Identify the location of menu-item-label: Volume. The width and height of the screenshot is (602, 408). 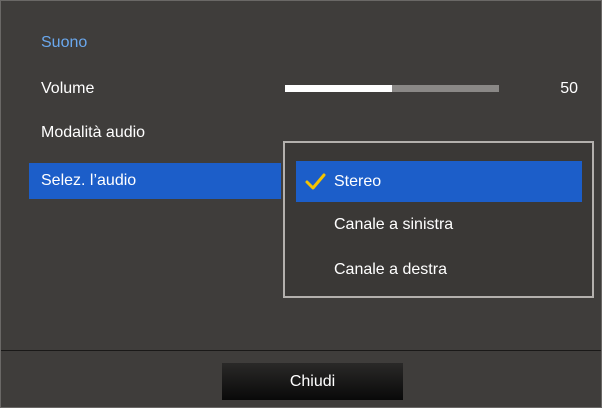
(68, 88).